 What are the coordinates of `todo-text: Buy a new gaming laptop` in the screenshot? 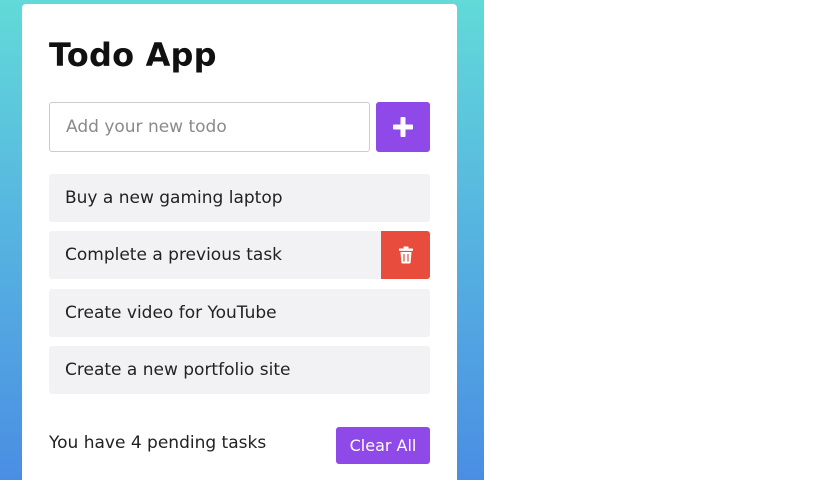 It's located at (174, 198).